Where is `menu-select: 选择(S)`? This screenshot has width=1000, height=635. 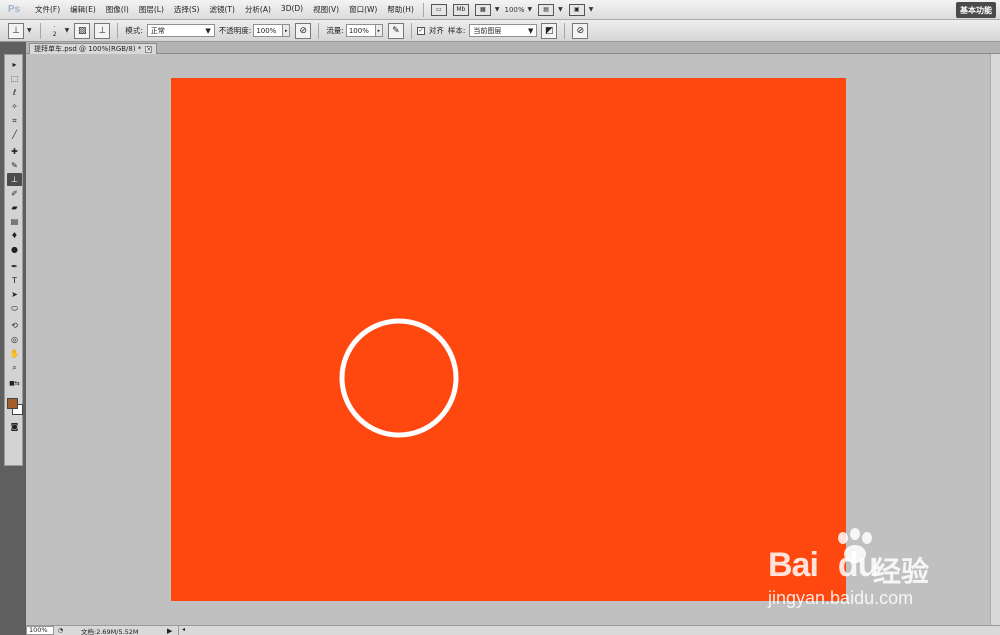
menu-select: 选择(S) is located at coordinates (187, 9).